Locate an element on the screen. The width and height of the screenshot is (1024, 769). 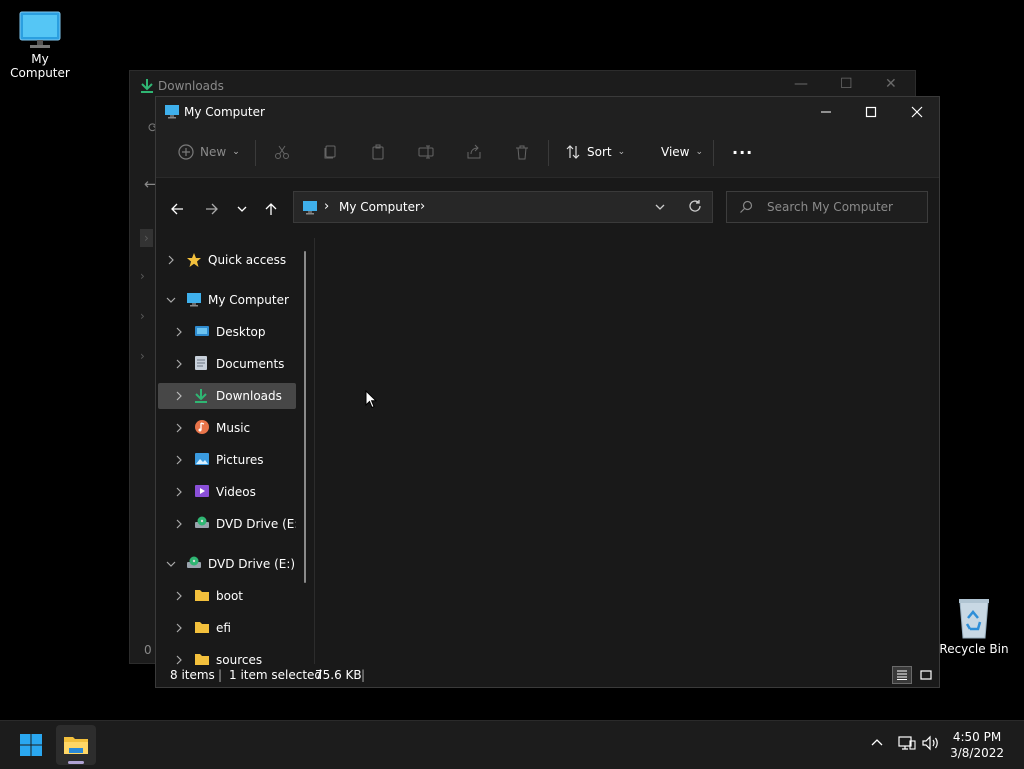
show-hidden-icons-button is located at coordinates (877, 743).